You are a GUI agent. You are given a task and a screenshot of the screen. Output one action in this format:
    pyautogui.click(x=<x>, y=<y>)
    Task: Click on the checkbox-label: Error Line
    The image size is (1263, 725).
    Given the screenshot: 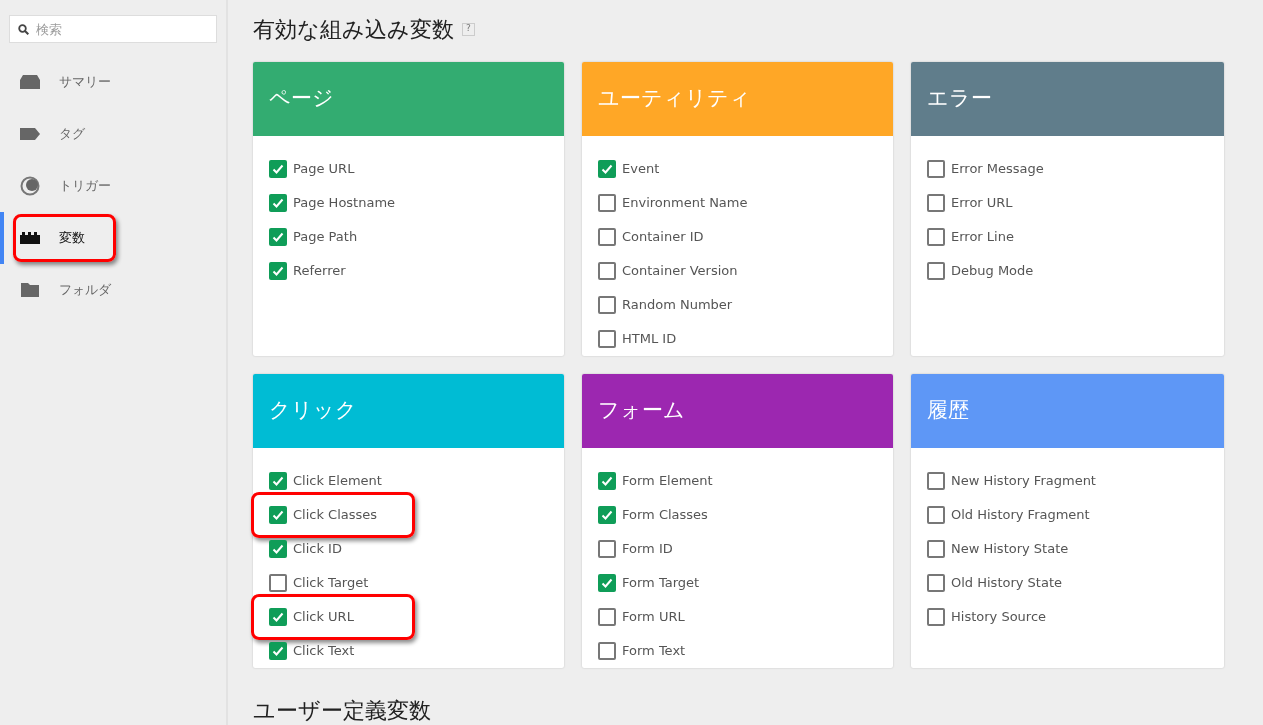 What is the action you would take?
    pyautogui.click(x=982, y=237)
    